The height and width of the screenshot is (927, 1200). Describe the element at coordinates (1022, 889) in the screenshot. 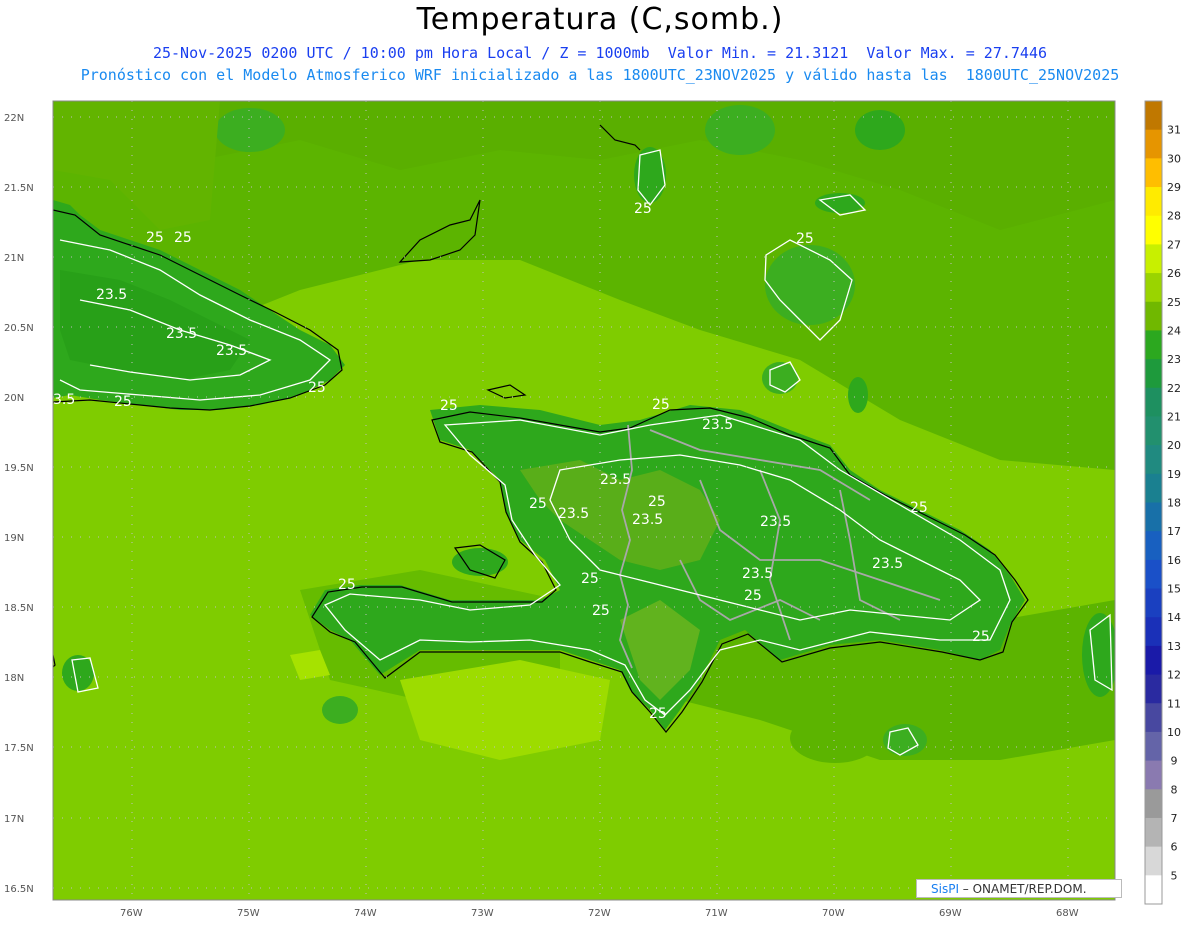

I see `credit-text: – ONAMET/REP.DOM.` at that location.